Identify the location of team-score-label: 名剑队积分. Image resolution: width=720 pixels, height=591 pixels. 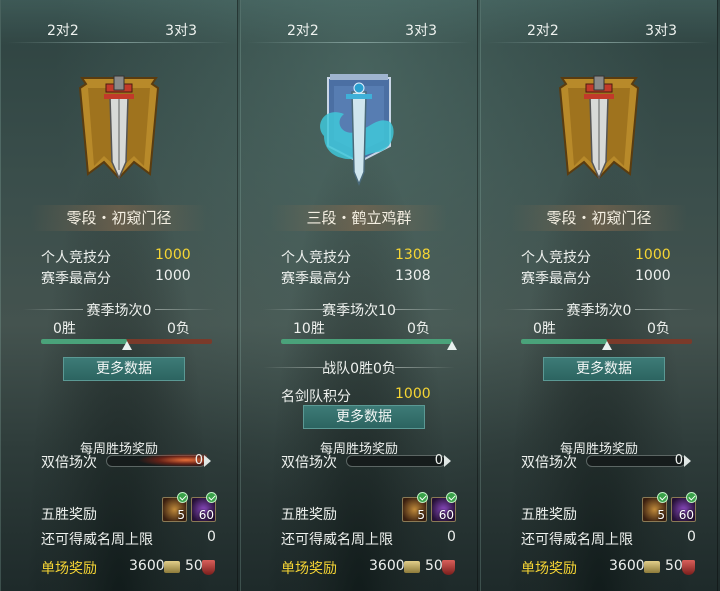
(316, 397).